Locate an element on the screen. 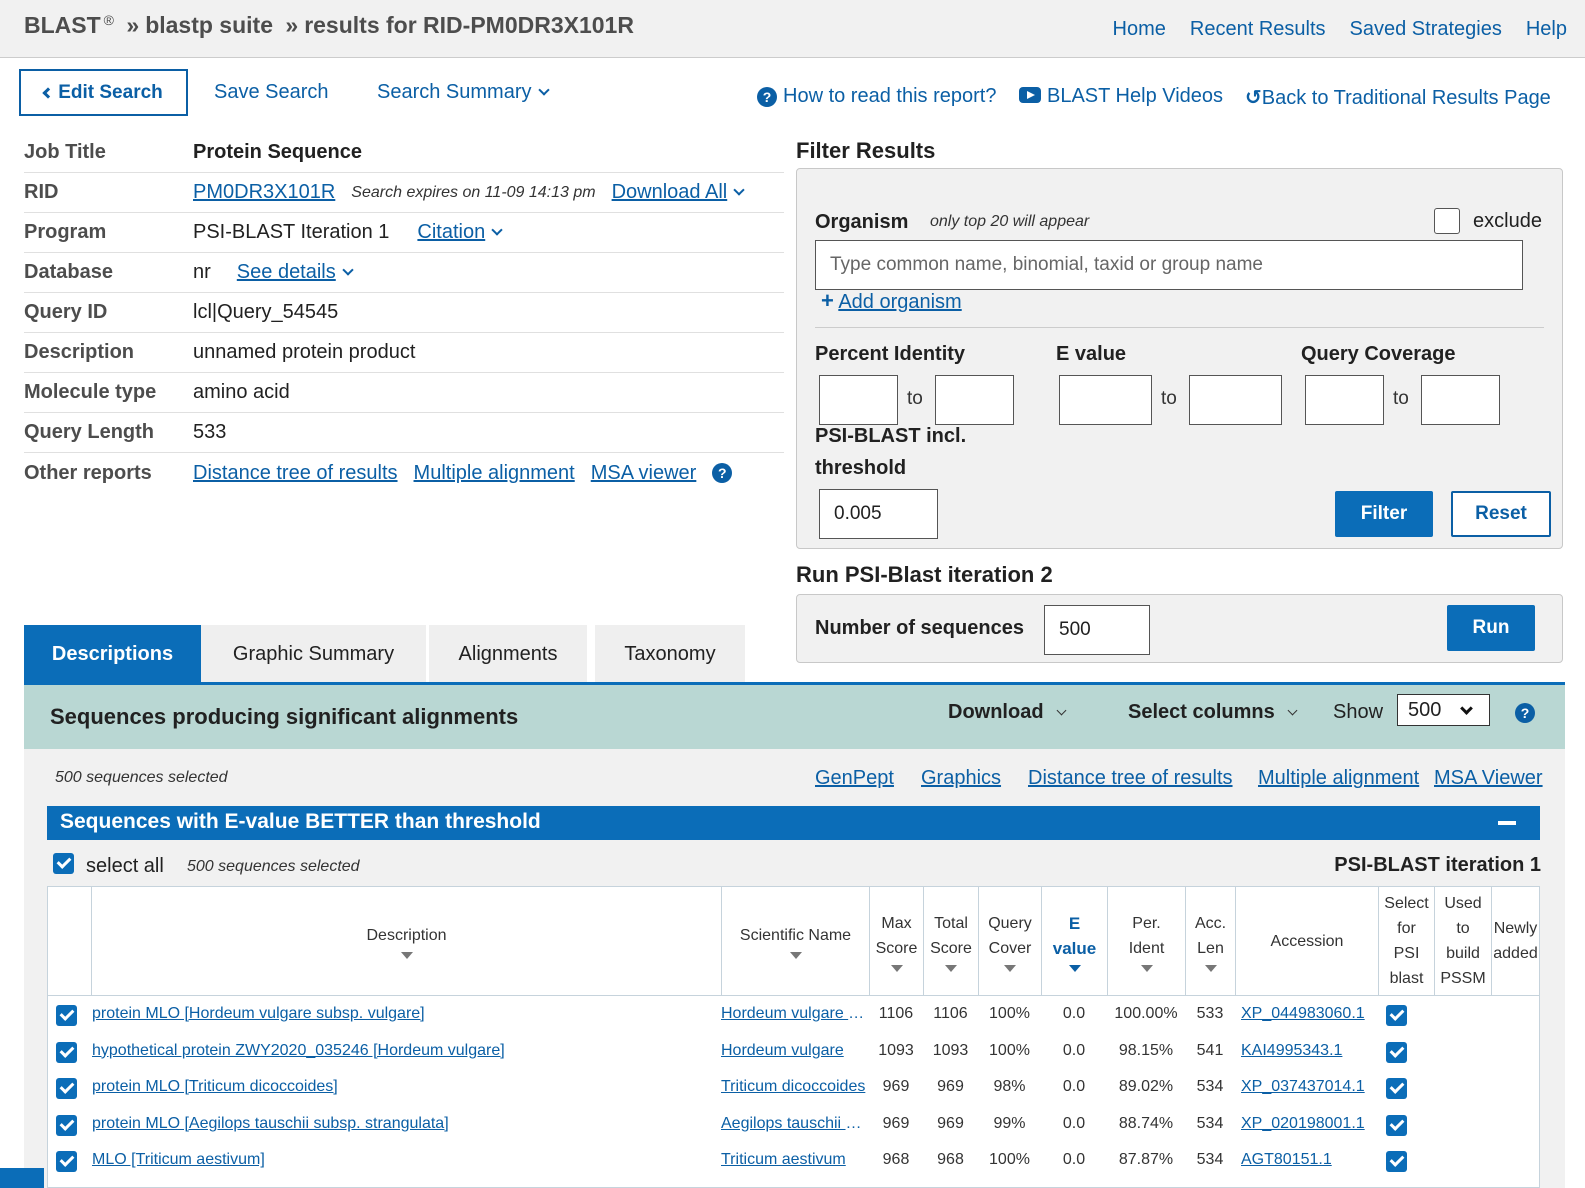  organism-hint: only top 20 will appear is located at coordinates (1010, 221).